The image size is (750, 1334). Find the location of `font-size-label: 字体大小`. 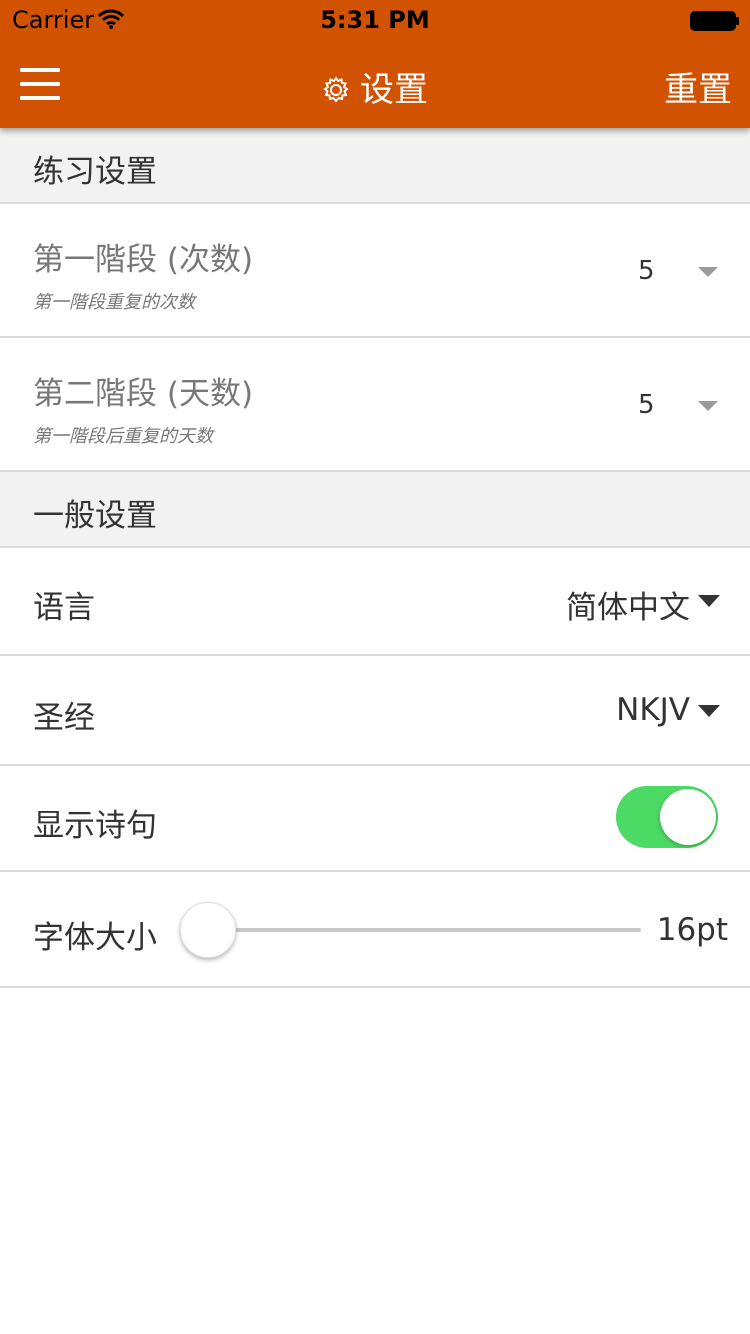

font-size-label: 字体大小 is located at coordinates (95, 938).